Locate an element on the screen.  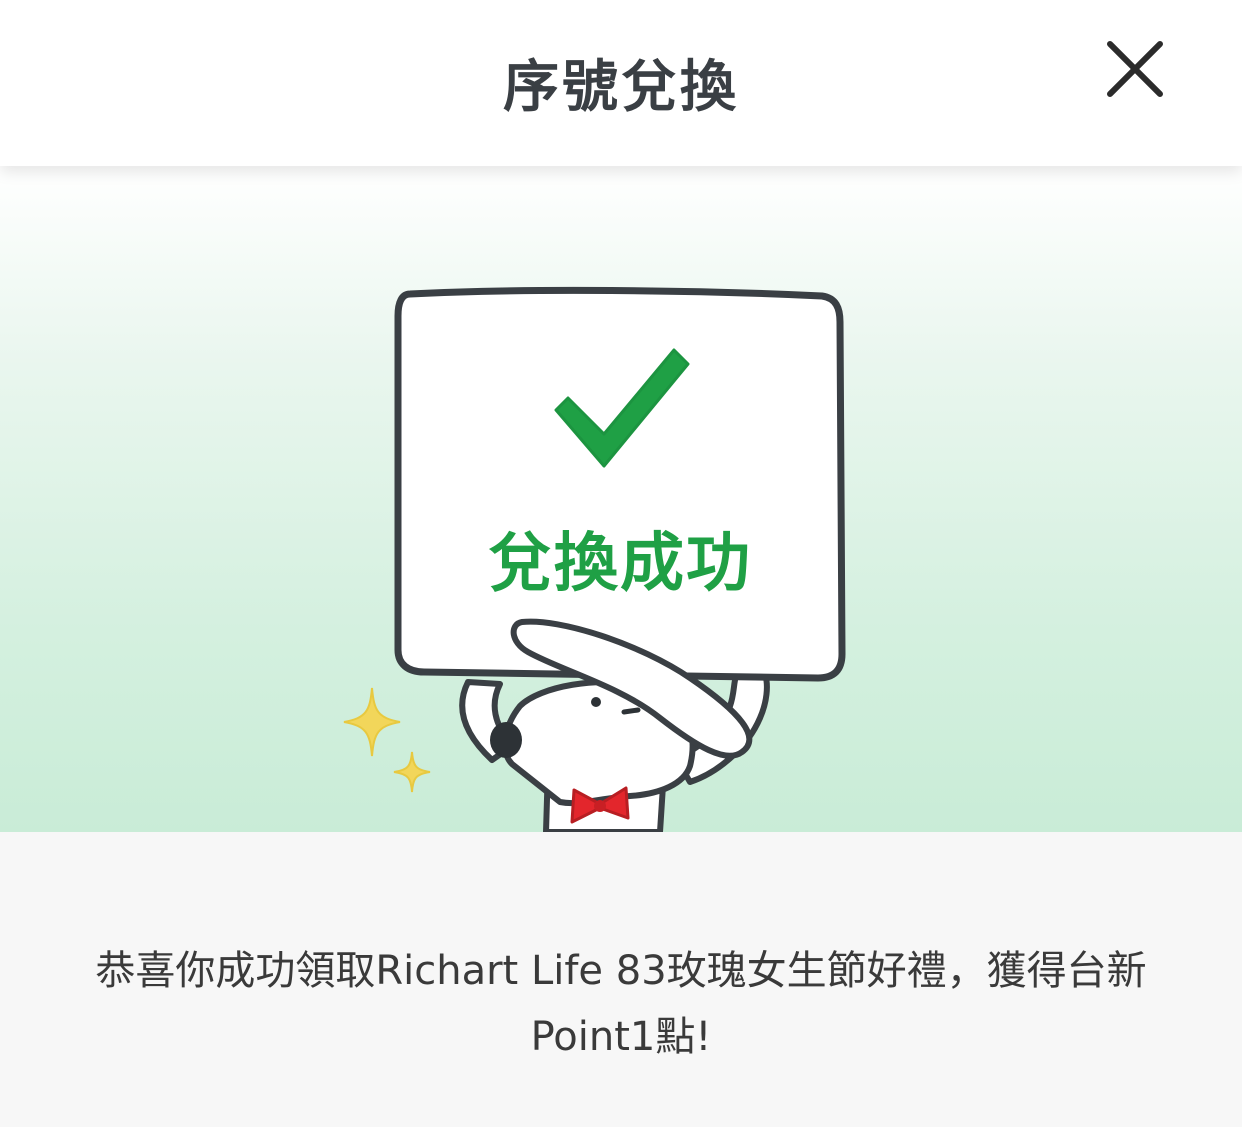
close-icon is located at coordinates (1135, 69).